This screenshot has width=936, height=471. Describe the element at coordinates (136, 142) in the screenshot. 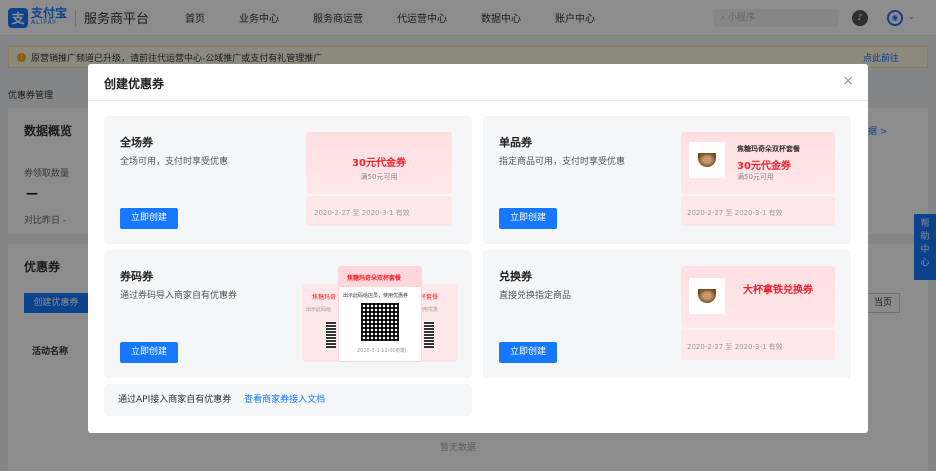

I see `card-title: 全场券` at that location.